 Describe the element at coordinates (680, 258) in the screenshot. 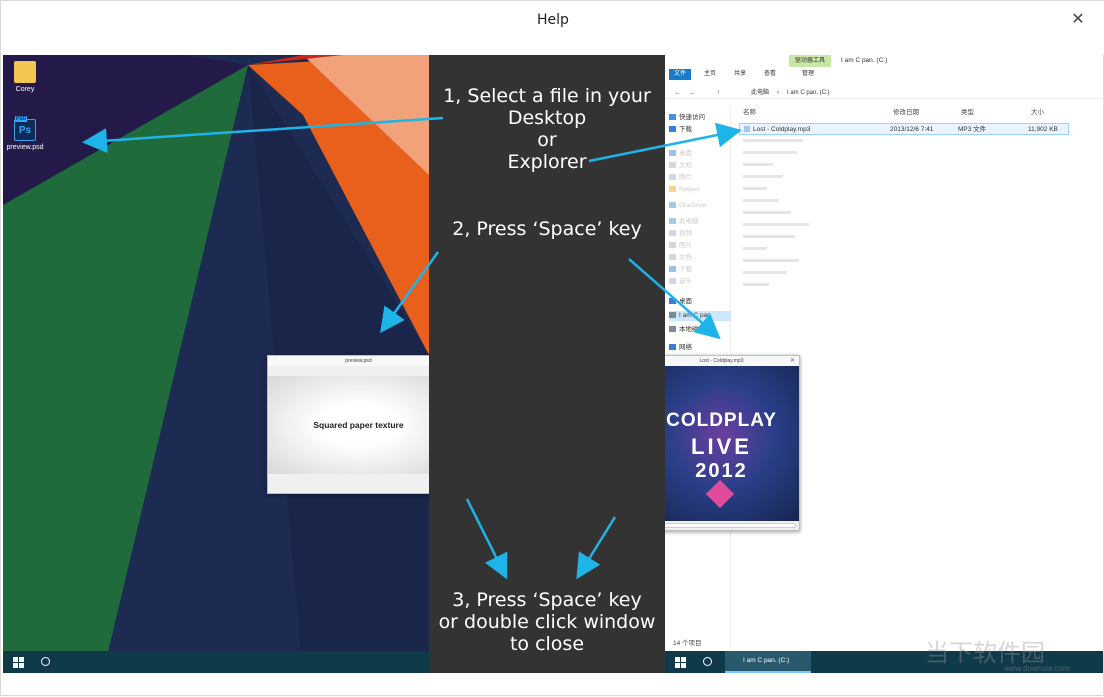

I see `nav-item-documents-2: 文档` at that location.